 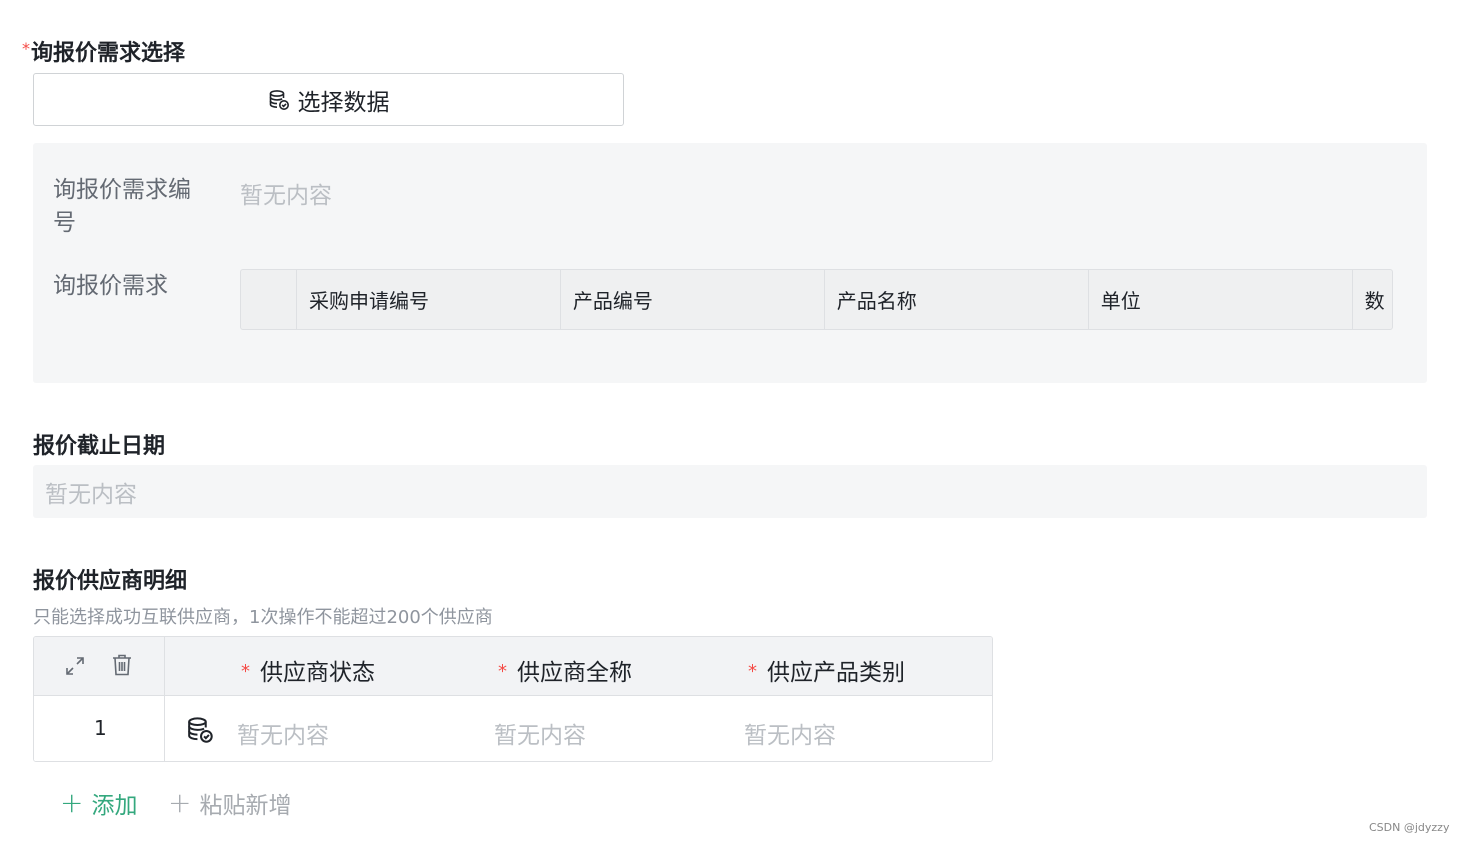 I want to click on deadline-value: 暂无内容, so click(x=91, y=494).